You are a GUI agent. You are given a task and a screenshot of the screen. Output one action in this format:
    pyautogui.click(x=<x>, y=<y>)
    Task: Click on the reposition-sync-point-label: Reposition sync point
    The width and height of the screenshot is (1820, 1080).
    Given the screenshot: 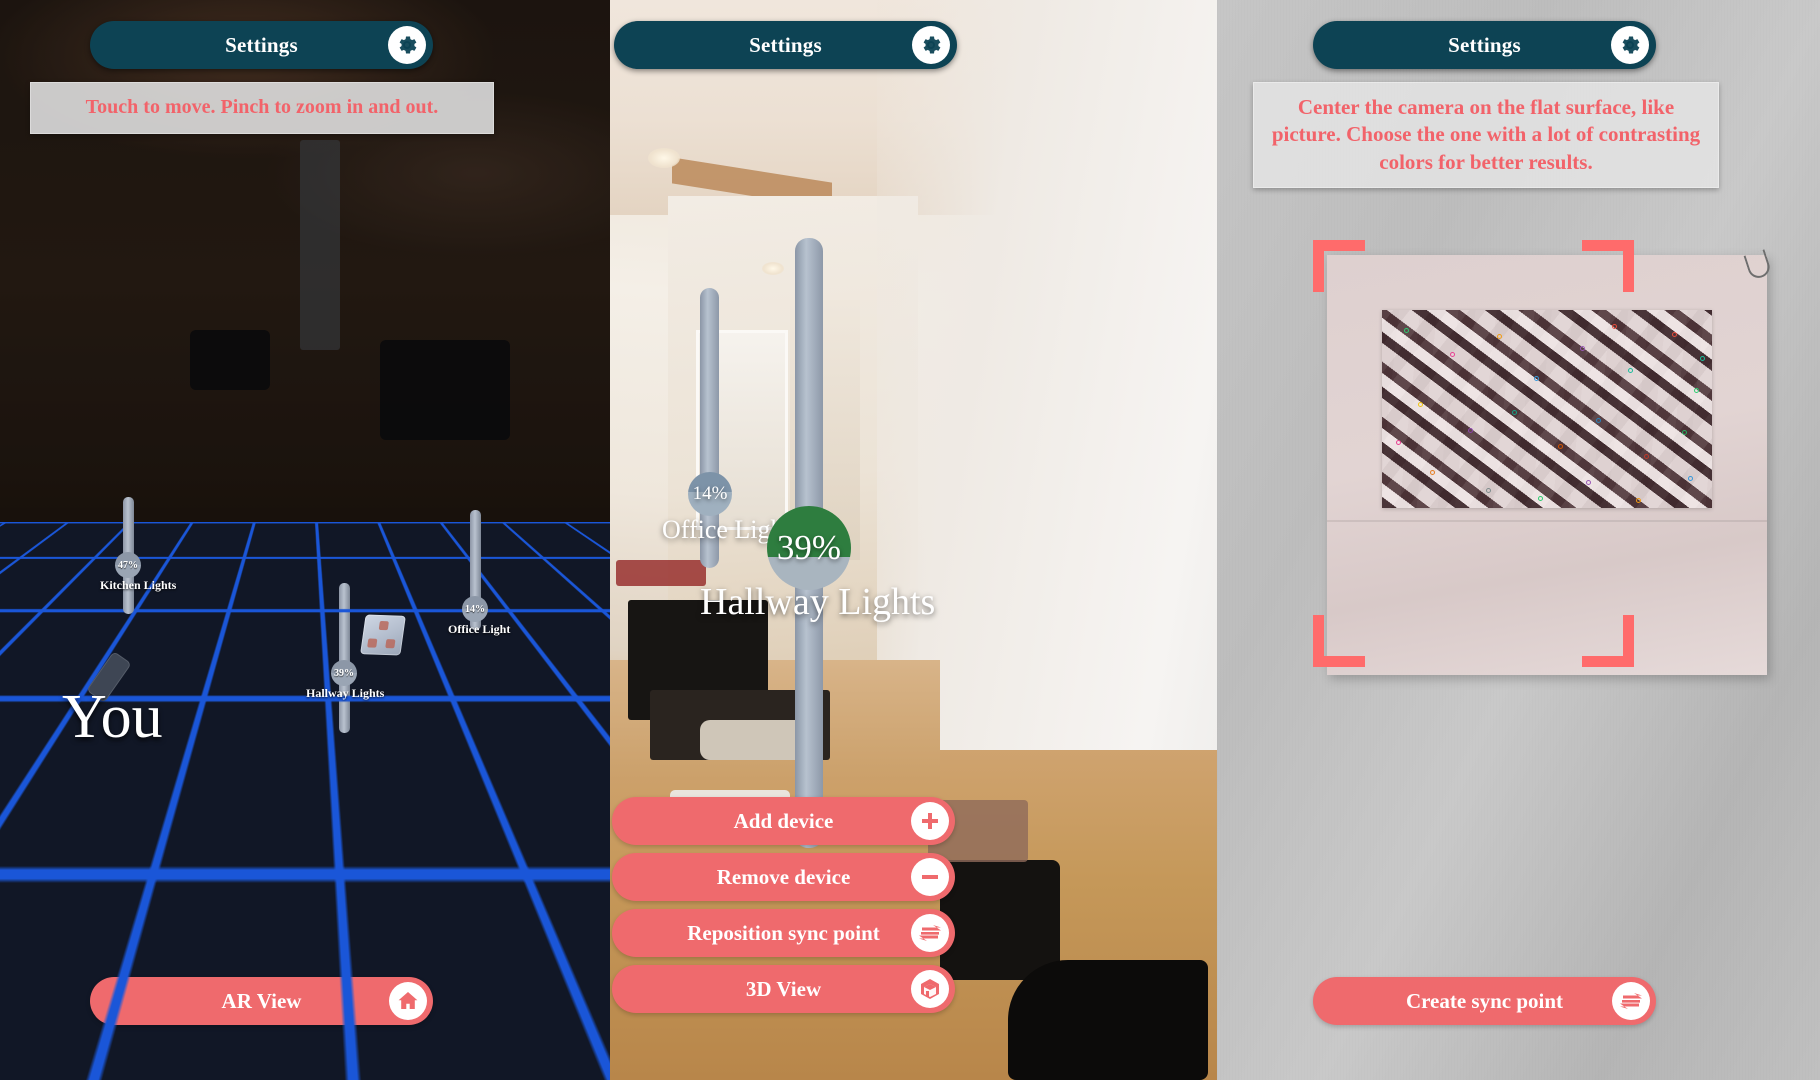 What is the action you would take?
    pyautogui.click(x=783, y=932)
    